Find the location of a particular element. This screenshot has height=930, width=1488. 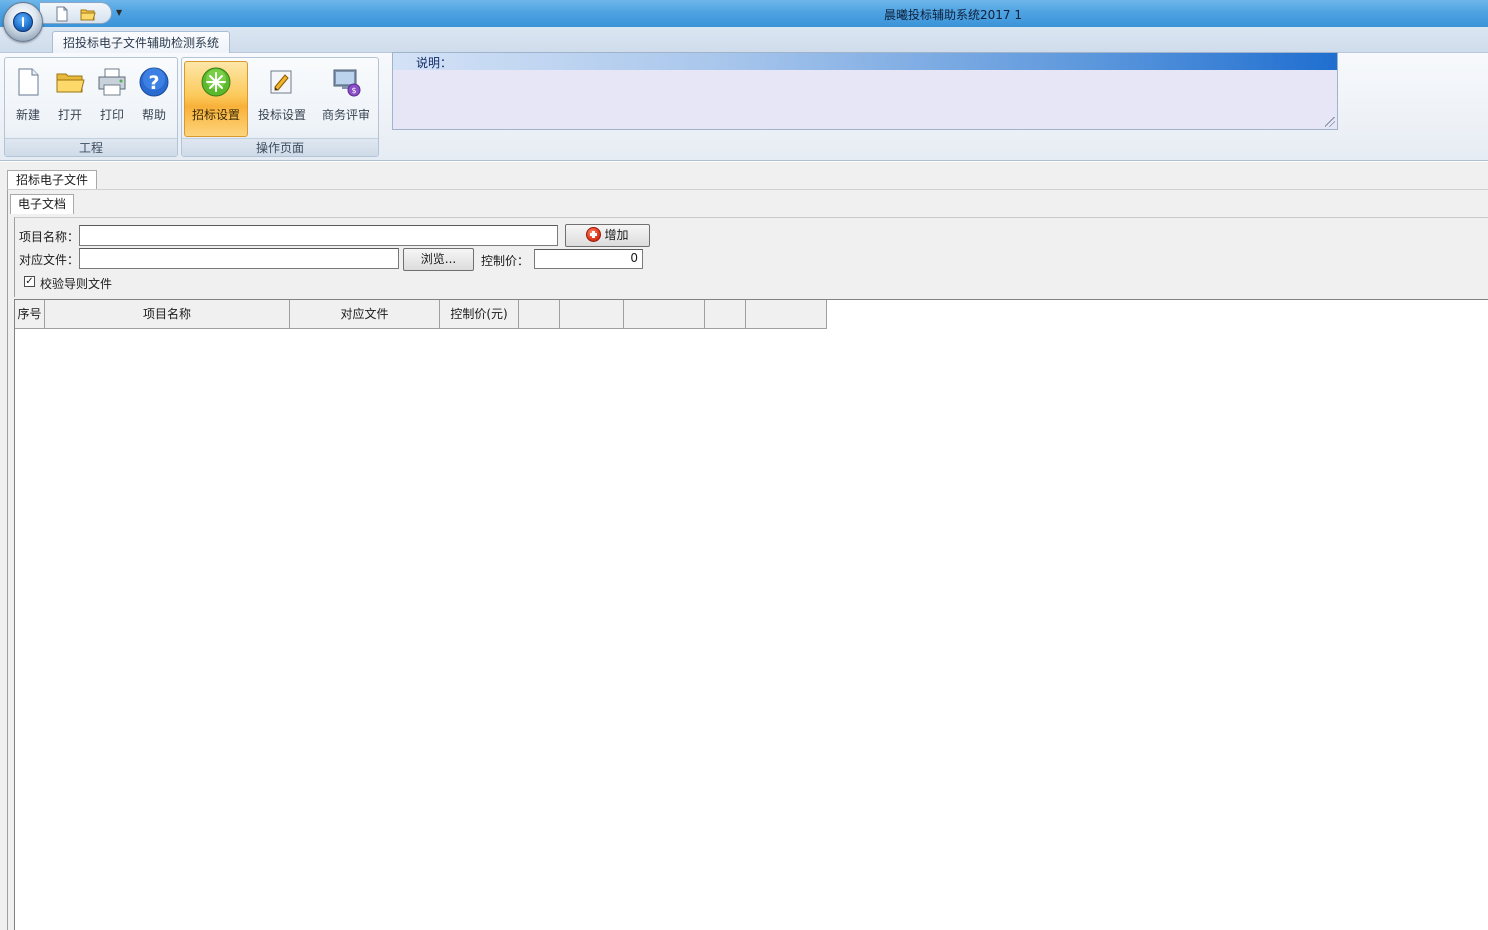

open-button: 打开 is located at coordinates (70, 99).